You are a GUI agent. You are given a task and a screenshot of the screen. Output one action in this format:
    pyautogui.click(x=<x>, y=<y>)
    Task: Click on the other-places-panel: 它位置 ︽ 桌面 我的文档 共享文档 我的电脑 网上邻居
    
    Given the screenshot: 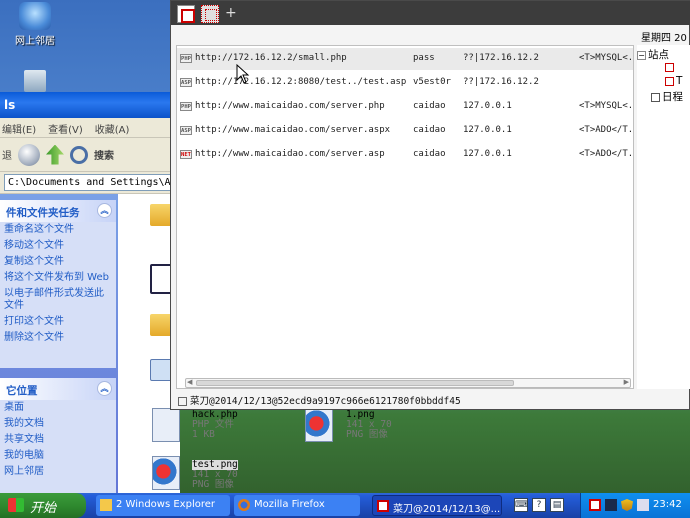 What is the action you would take?
    pyautogui.click(x=58, y=438)
    